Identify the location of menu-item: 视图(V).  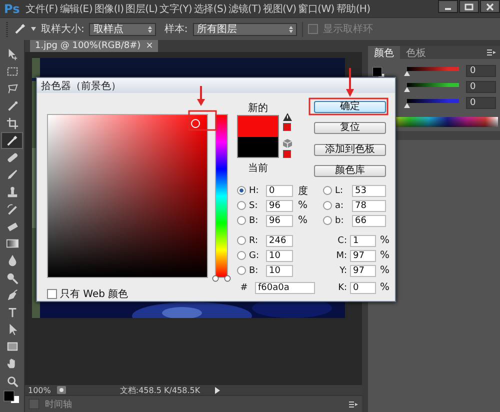
(280, 9).